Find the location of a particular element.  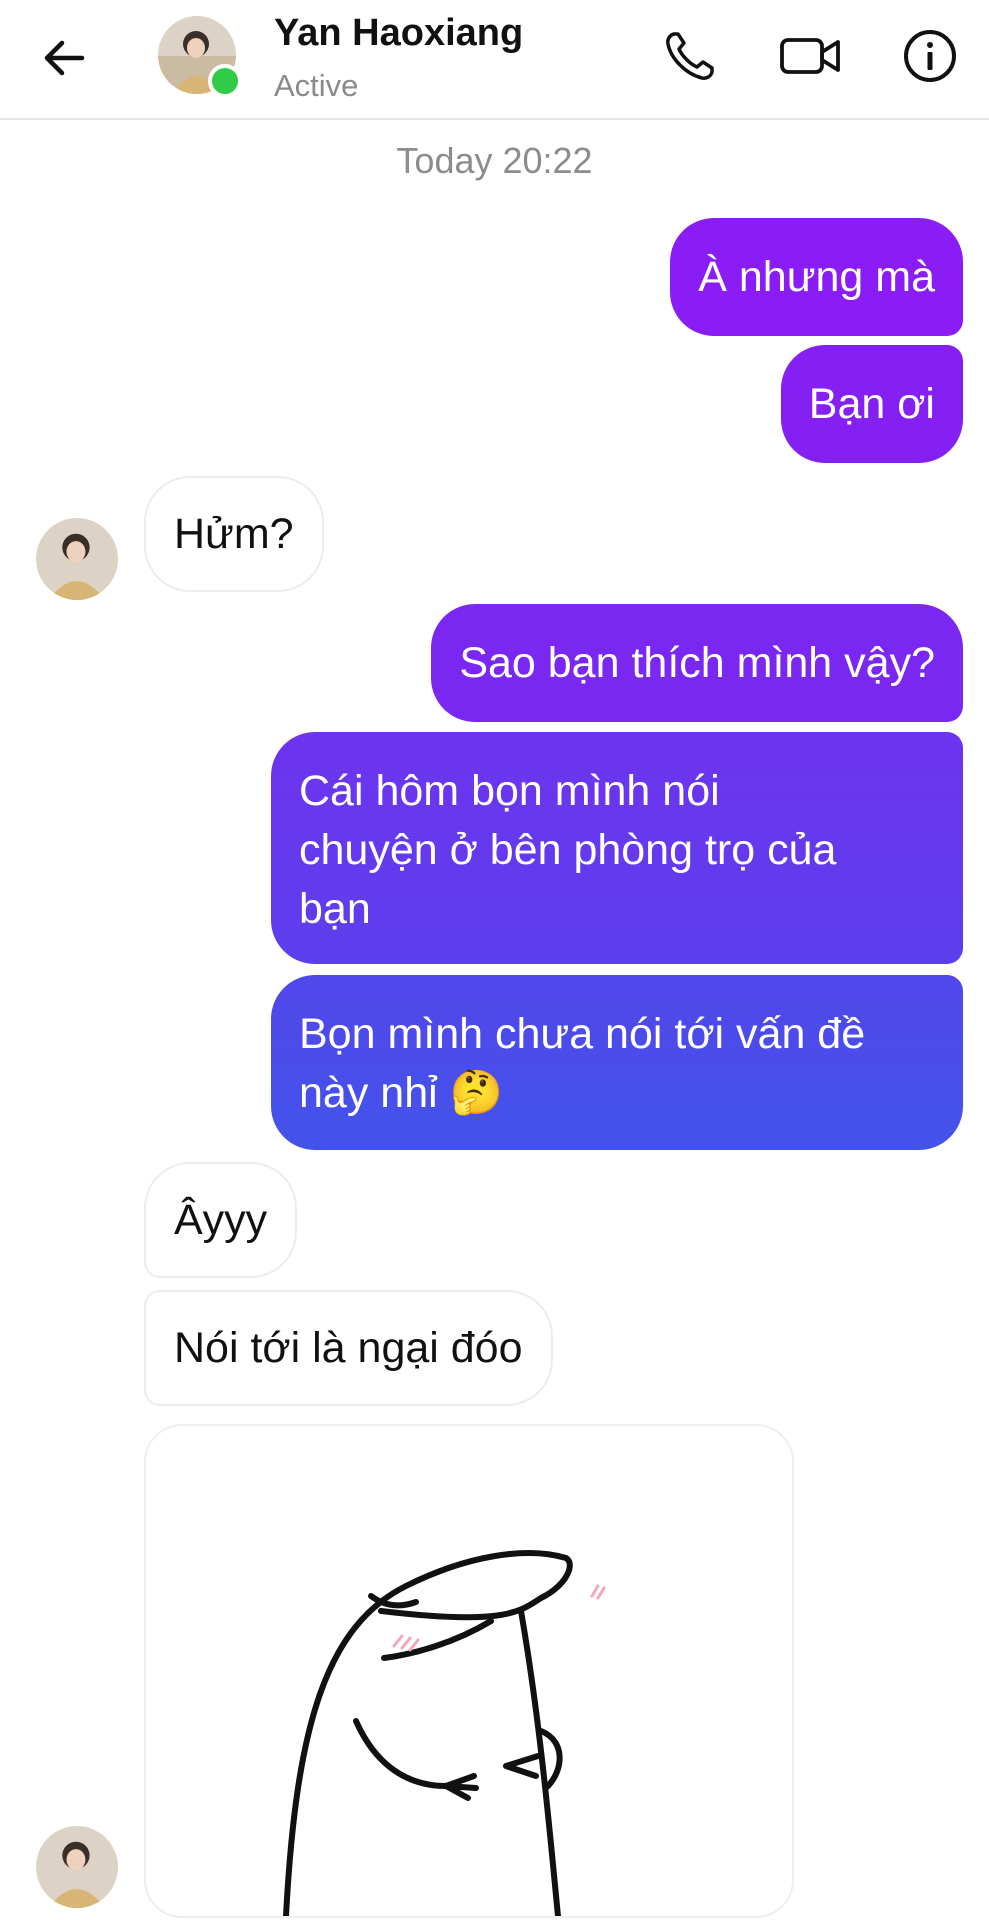

message-line: Cái hôm bọn mình nói is located at coordinates (509, 791).